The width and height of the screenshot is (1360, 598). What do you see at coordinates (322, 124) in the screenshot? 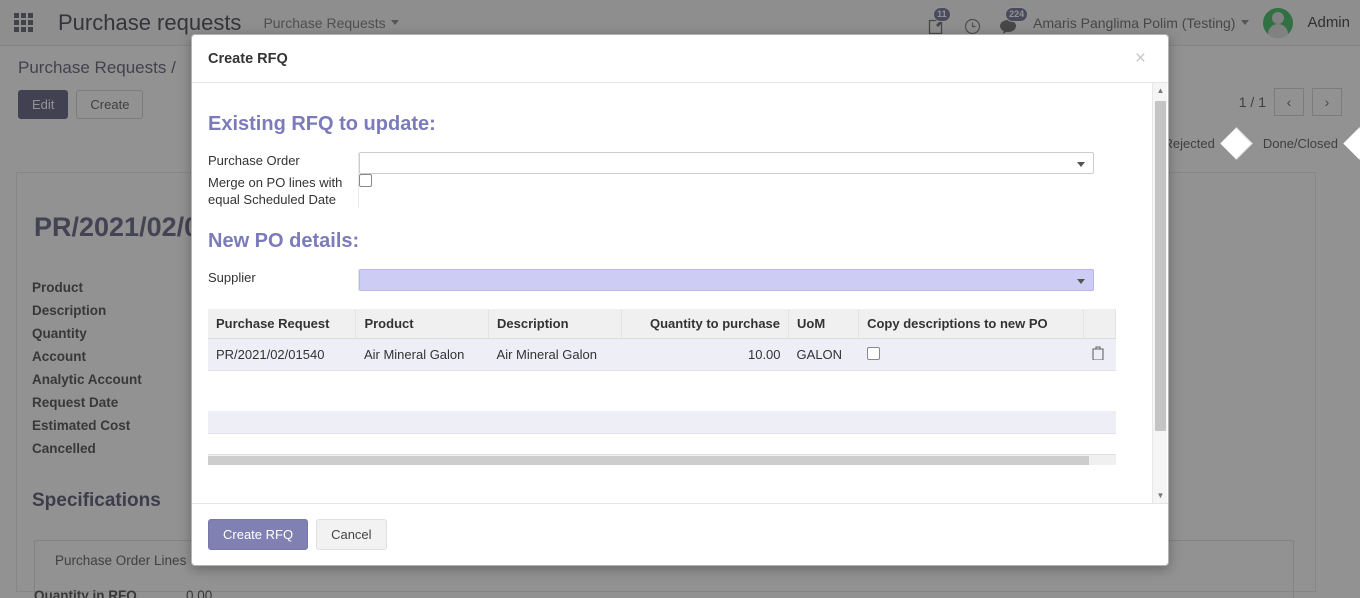
I see `section-title-existing-rfq: Existing RFQ to update:` at bounding box center [322, 124].